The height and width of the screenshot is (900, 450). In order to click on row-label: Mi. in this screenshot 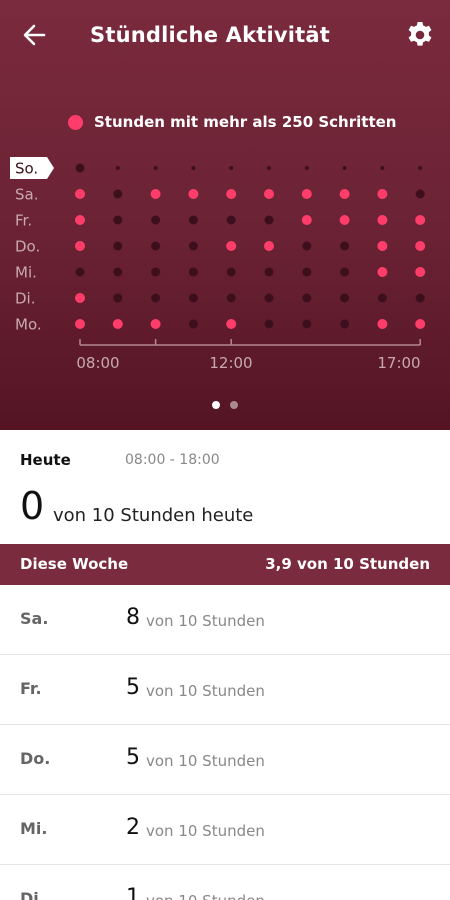, I will do `click(26, 273)`.